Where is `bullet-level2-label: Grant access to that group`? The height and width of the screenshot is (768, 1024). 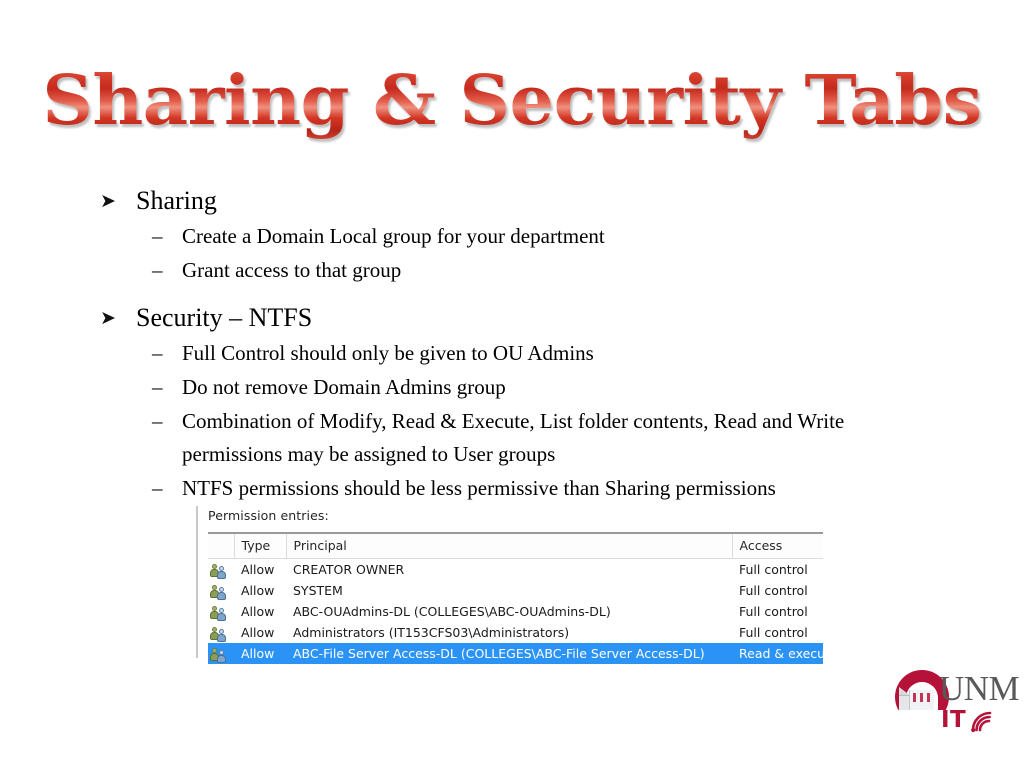
bullet-level2-label: Grant access to that group is located at coordinates (292, 270).